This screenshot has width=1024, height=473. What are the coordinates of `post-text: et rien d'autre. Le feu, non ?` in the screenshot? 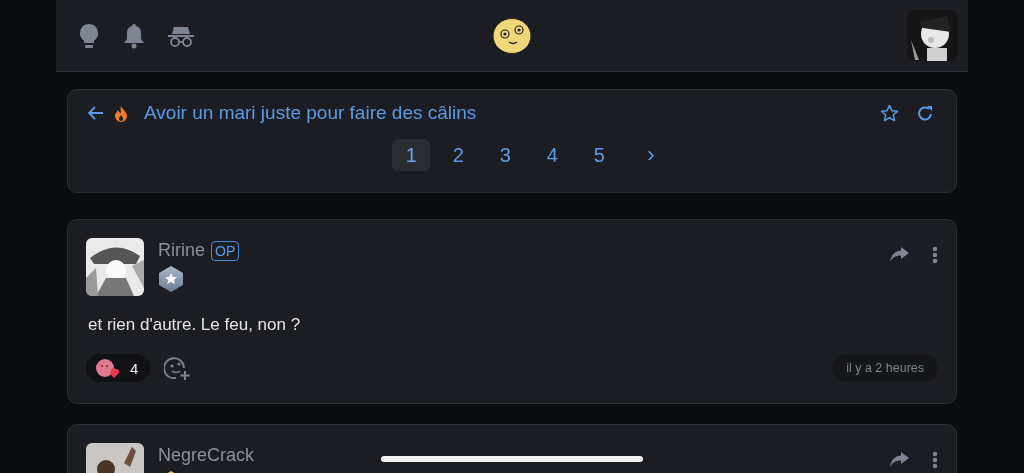 It's located at (194, 325).